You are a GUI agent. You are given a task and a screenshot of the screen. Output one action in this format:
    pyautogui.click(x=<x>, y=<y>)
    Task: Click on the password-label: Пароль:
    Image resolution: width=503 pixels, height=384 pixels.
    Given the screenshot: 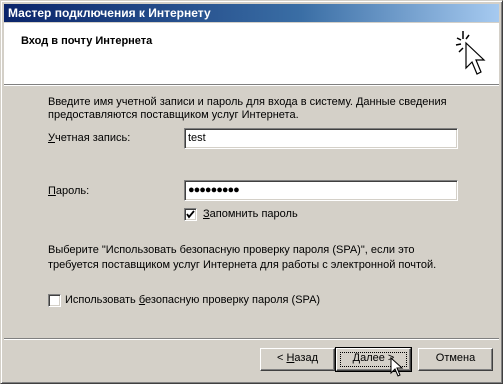 What is the action you would take?
    pyautogui.click(x=68, y=191)
    